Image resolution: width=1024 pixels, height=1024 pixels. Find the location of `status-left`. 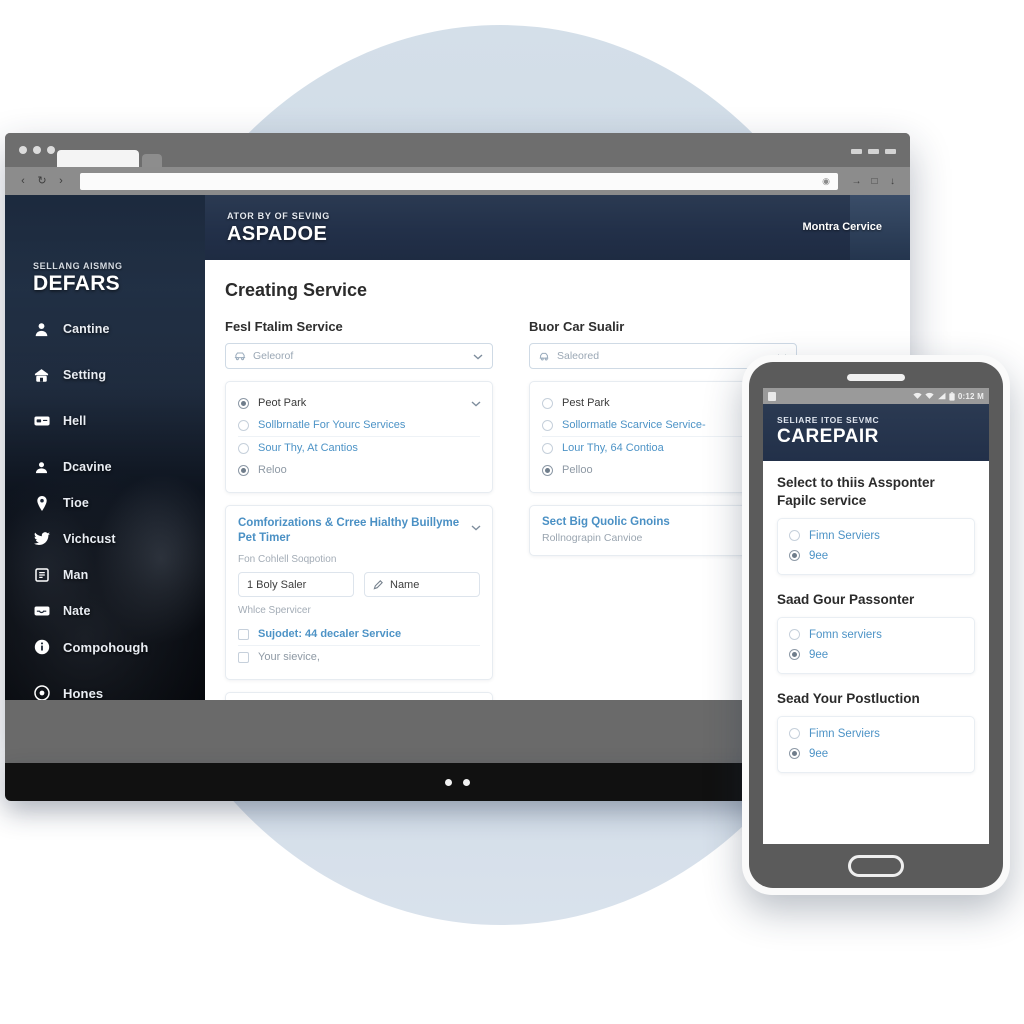

status-left is located at coordinates (772, 396).